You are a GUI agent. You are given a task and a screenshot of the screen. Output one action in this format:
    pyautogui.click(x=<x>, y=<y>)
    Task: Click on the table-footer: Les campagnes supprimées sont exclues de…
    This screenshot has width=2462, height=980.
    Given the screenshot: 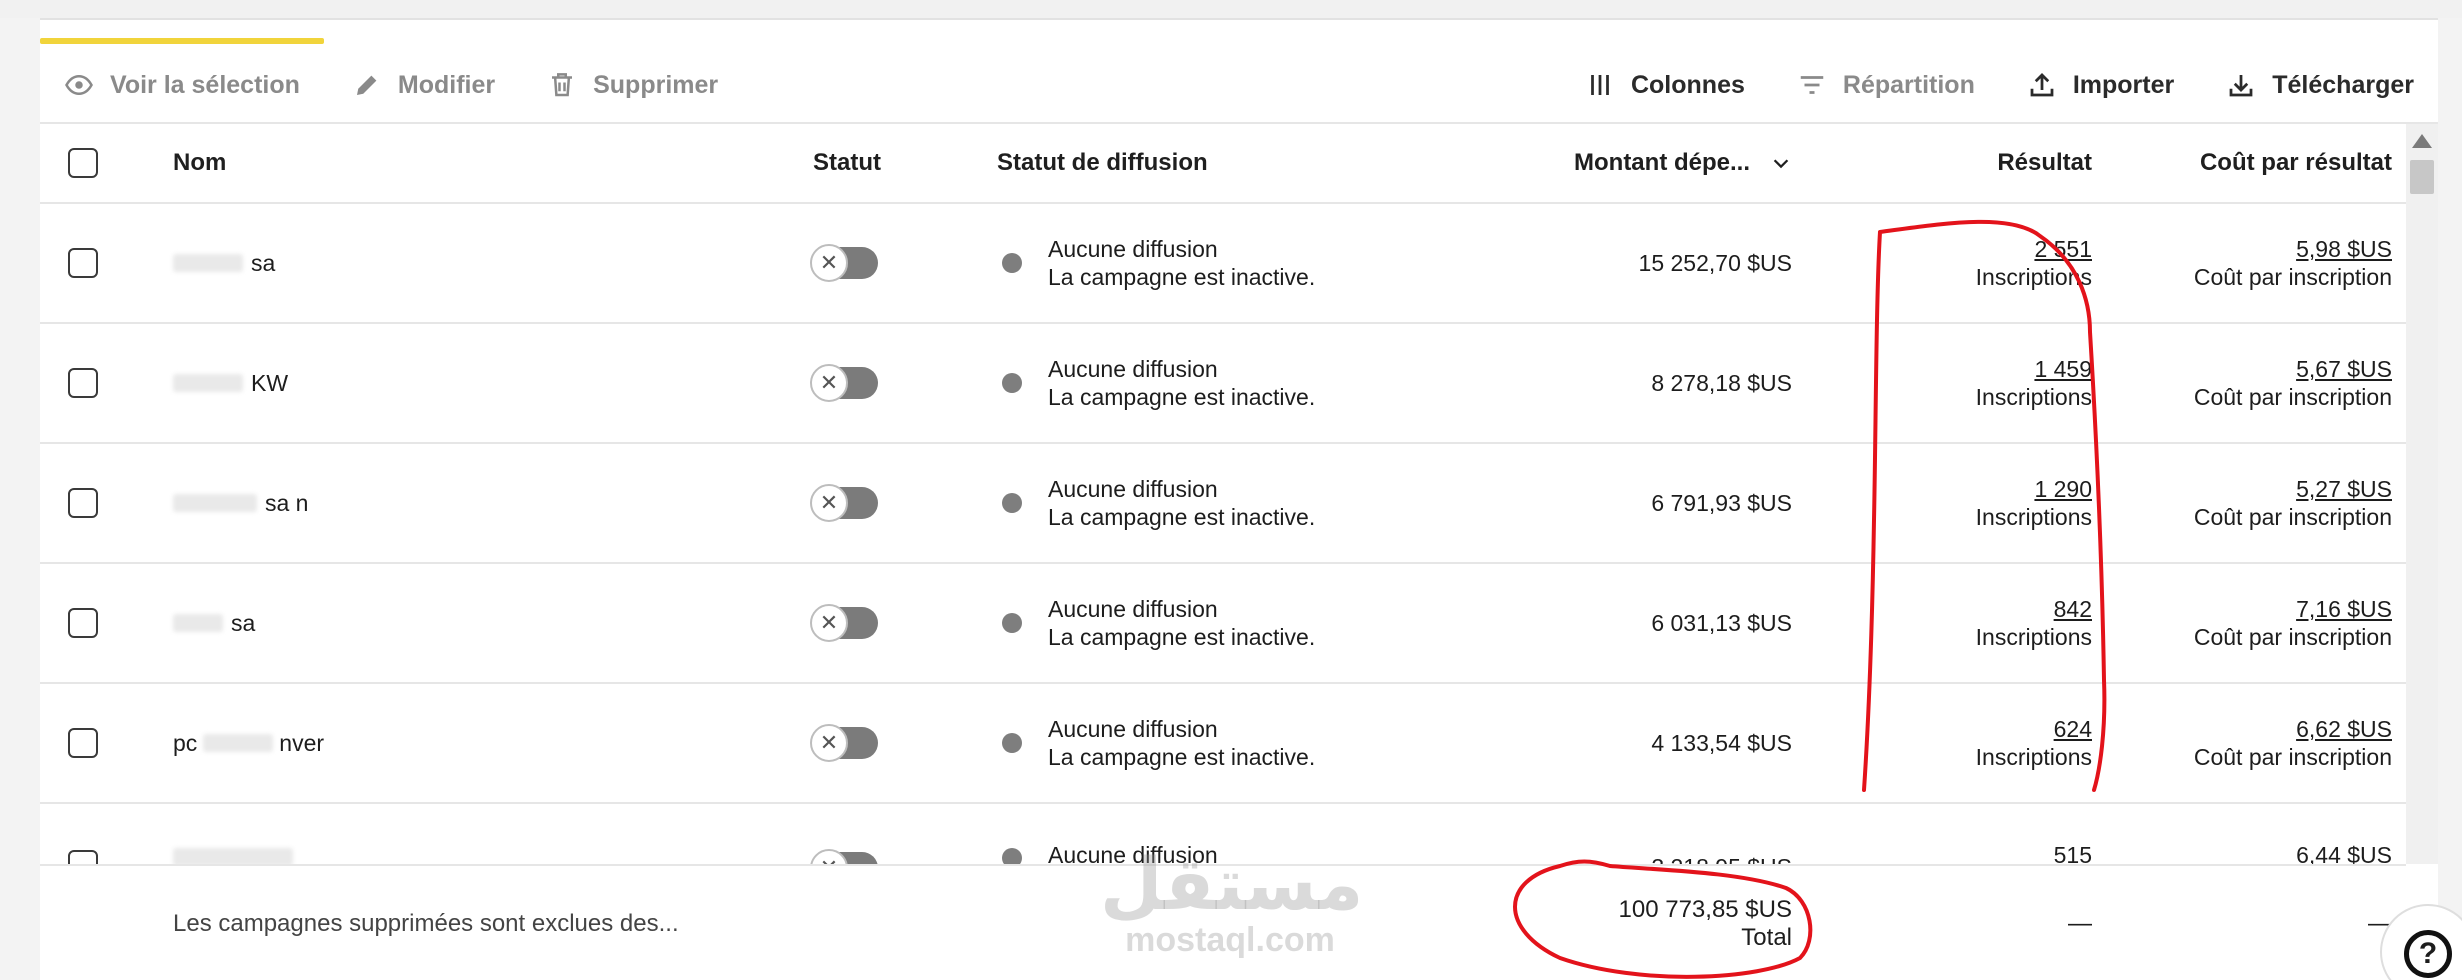 What is the action you would take?
    pyautogui.click(x=1223, y=922)
    